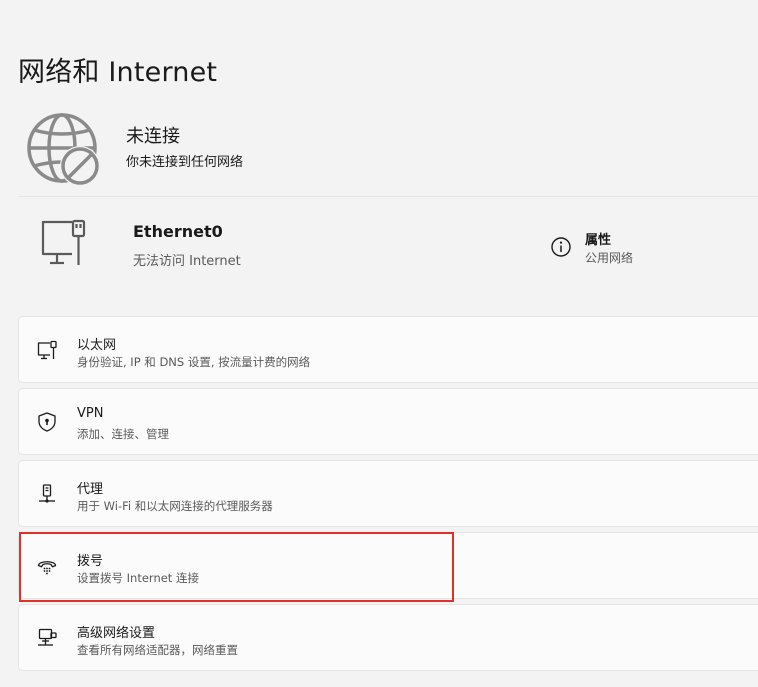 Image resolution: width=758 pixels, height=687 pixels. What do you see at coordinates (64, 150) in the screenshot?
I see `globe-disconnected-icon` at bounding box center [64, 150].